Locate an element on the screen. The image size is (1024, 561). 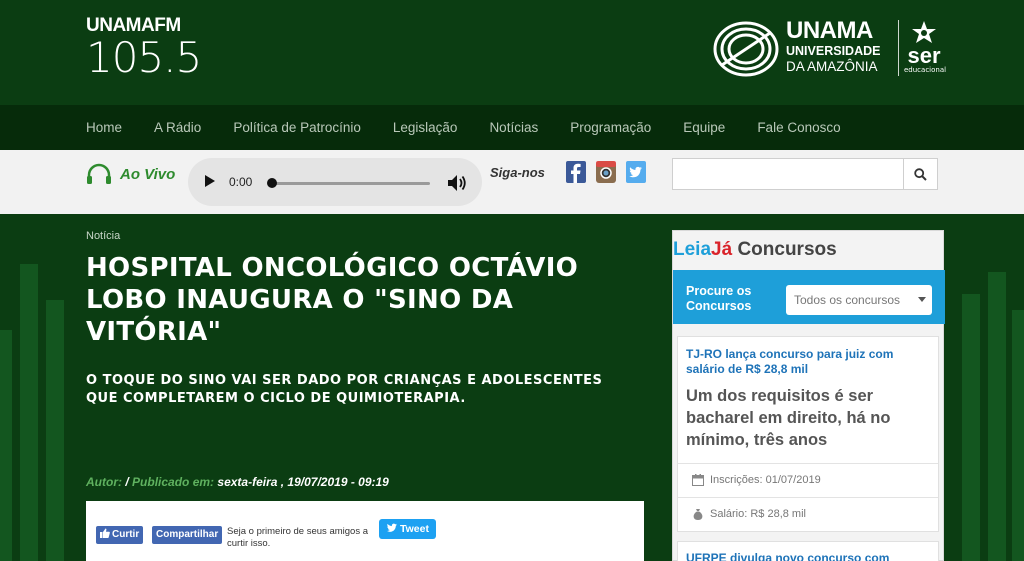
radio-logo-frequency: 105.5 is located at coordinates (144, 57).